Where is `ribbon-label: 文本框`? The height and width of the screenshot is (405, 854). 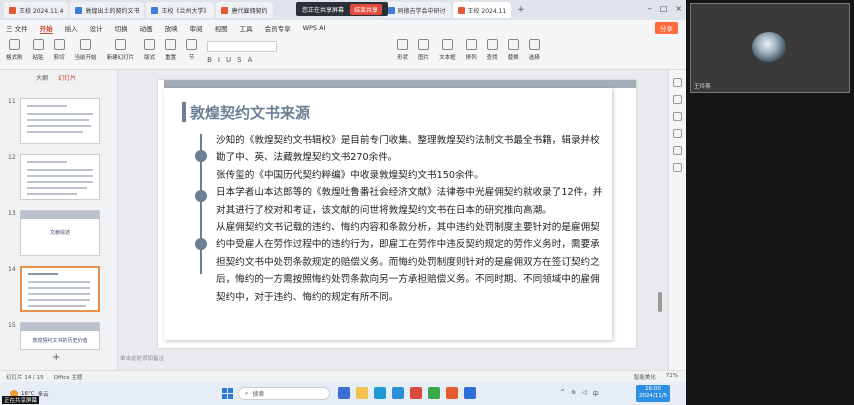
ribbon-label: 文本框 is located at coordinates (447, 58).